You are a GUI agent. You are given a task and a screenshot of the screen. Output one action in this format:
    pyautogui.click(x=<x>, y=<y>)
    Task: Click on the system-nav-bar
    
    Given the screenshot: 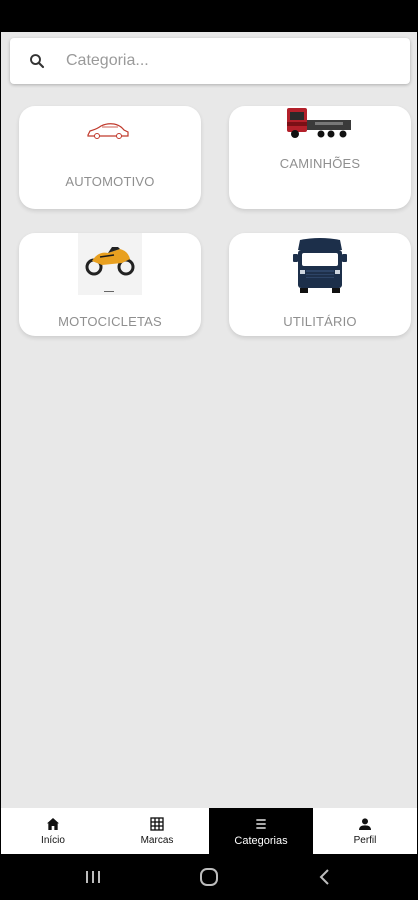 What is the action you would take?
    pyautogui.click(x=209, y=877)
    